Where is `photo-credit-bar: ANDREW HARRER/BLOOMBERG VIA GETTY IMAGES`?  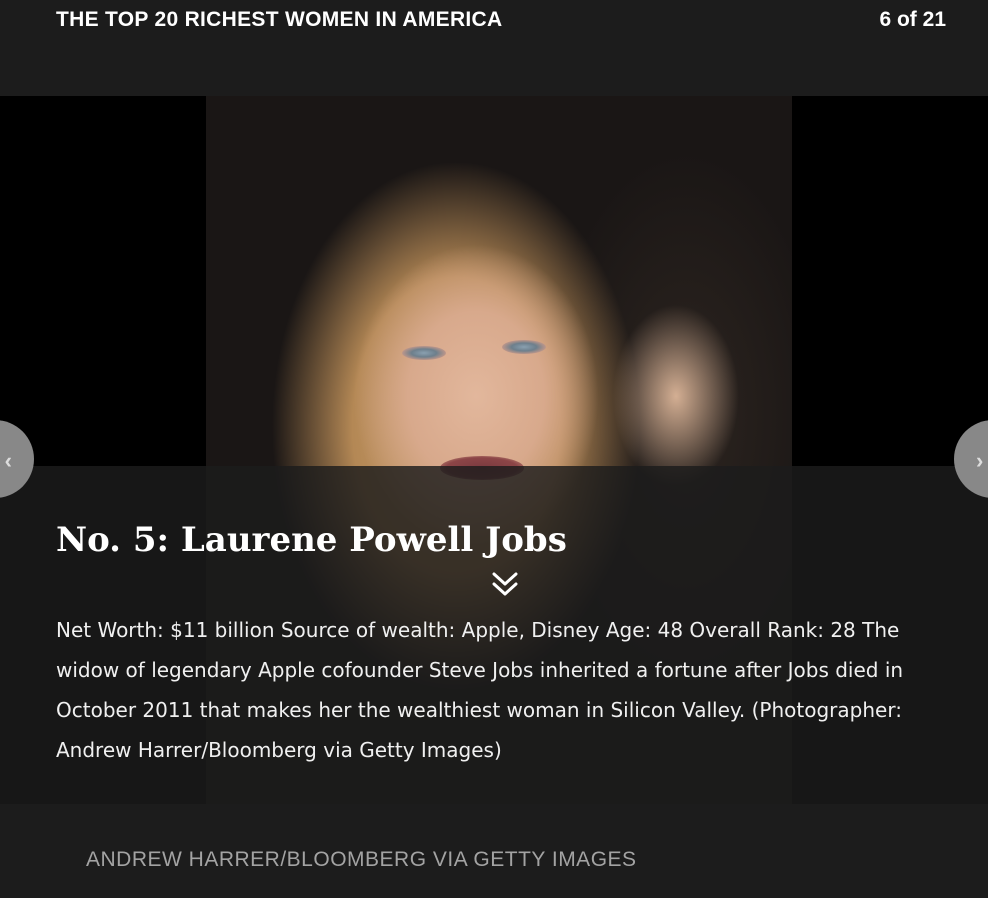 photo-credit-bar: ANDREW HARRER/BLOOMBERG VIA GETTY IMAGES is located at coordinates (494, 851).